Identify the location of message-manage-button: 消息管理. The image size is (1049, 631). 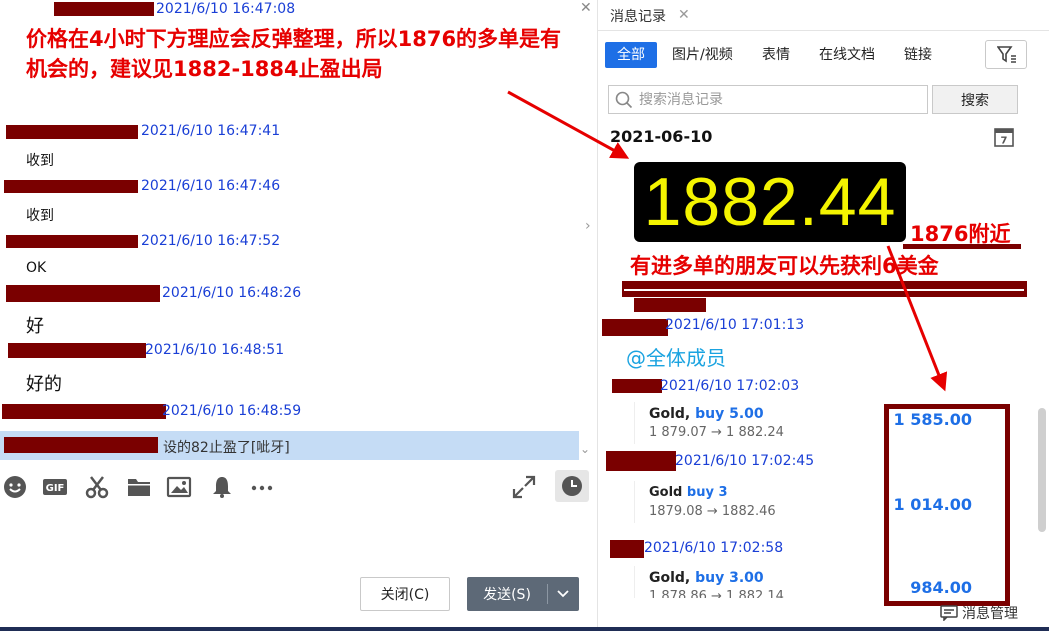
(990, 613).